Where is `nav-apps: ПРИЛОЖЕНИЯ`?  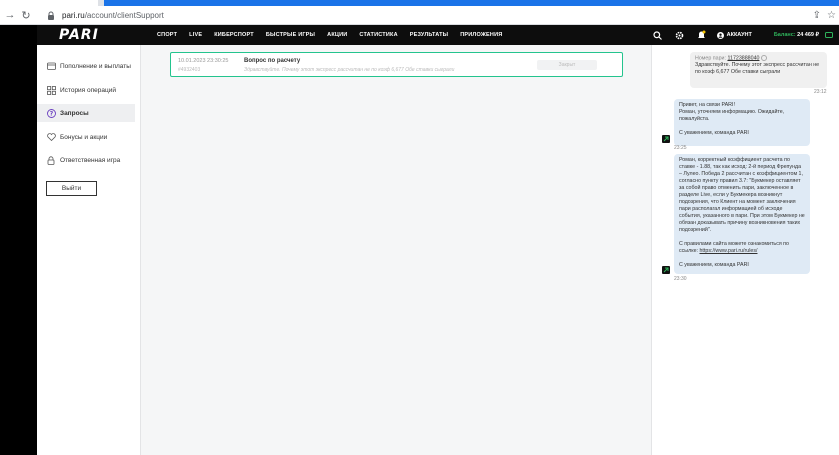
nav-apps: ПРИЛОЖЕНИЯ is located at coordinates (481, 35).